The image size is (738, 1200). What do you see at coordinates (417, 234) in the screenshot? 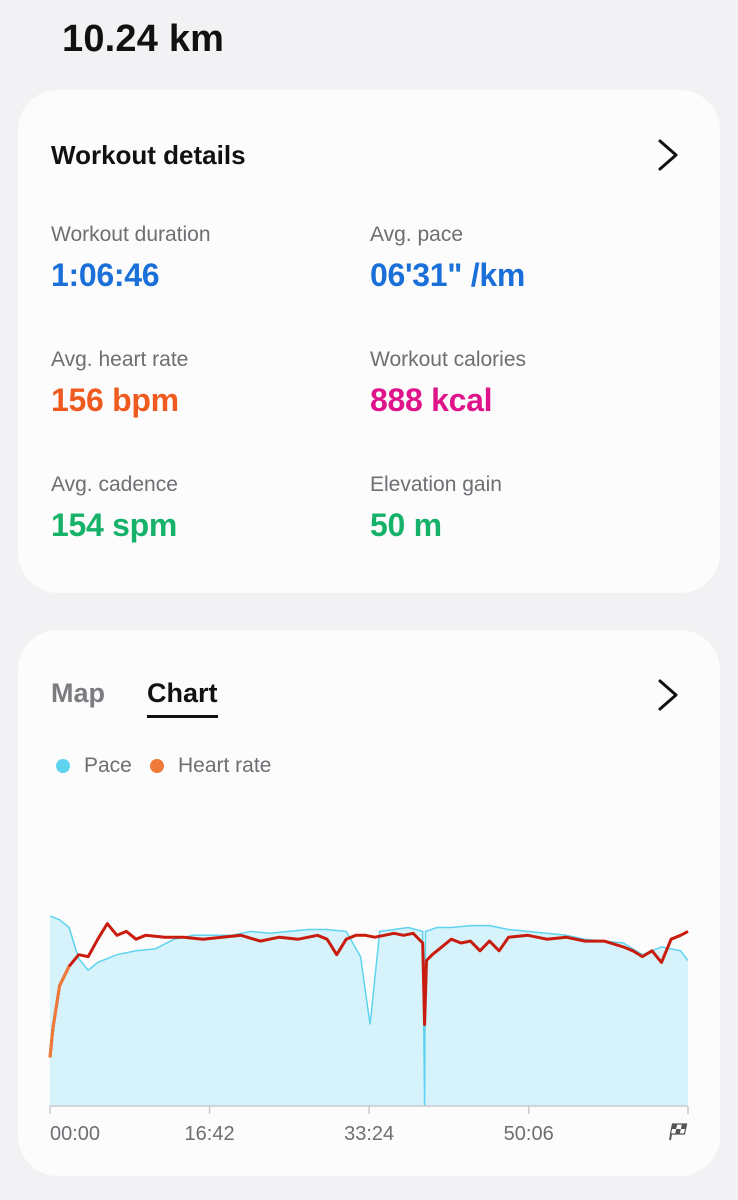
I see `stat-label: Avg. pace` at bounding box center [417, 234].